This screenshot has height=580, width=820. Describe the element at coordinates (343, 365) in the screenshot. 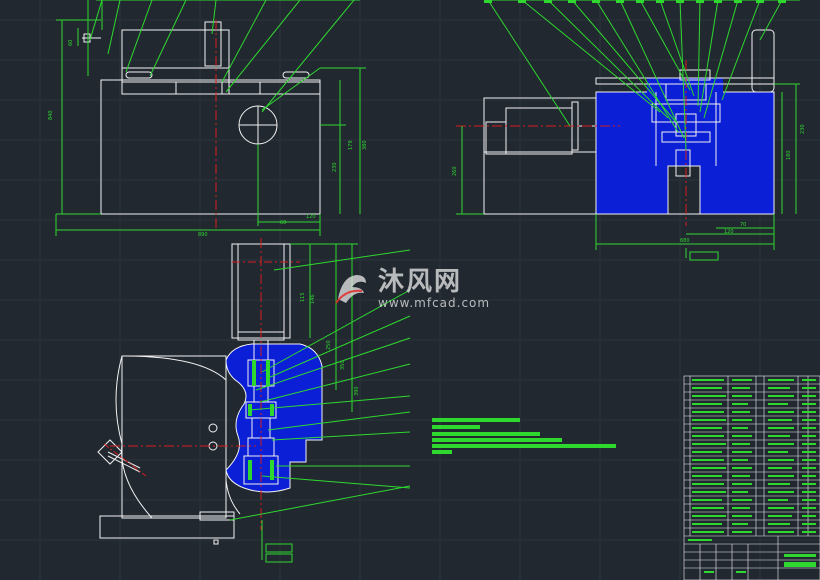

I see `svg-text: 350` at that location.